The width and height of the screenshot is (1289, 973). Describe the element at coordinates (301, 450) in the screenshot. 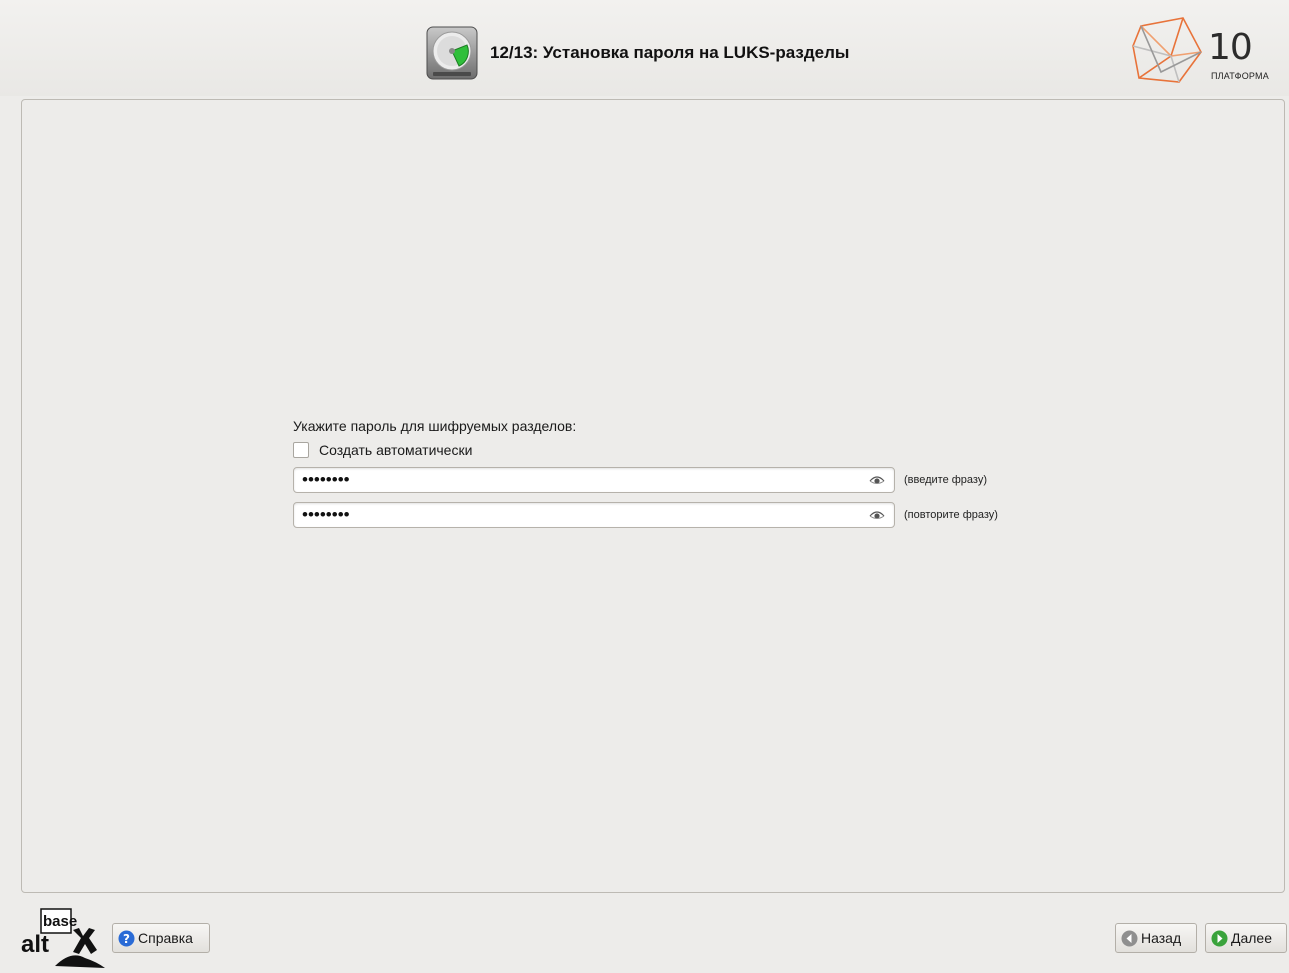

I see `auto-generate-checkbox` at that location.